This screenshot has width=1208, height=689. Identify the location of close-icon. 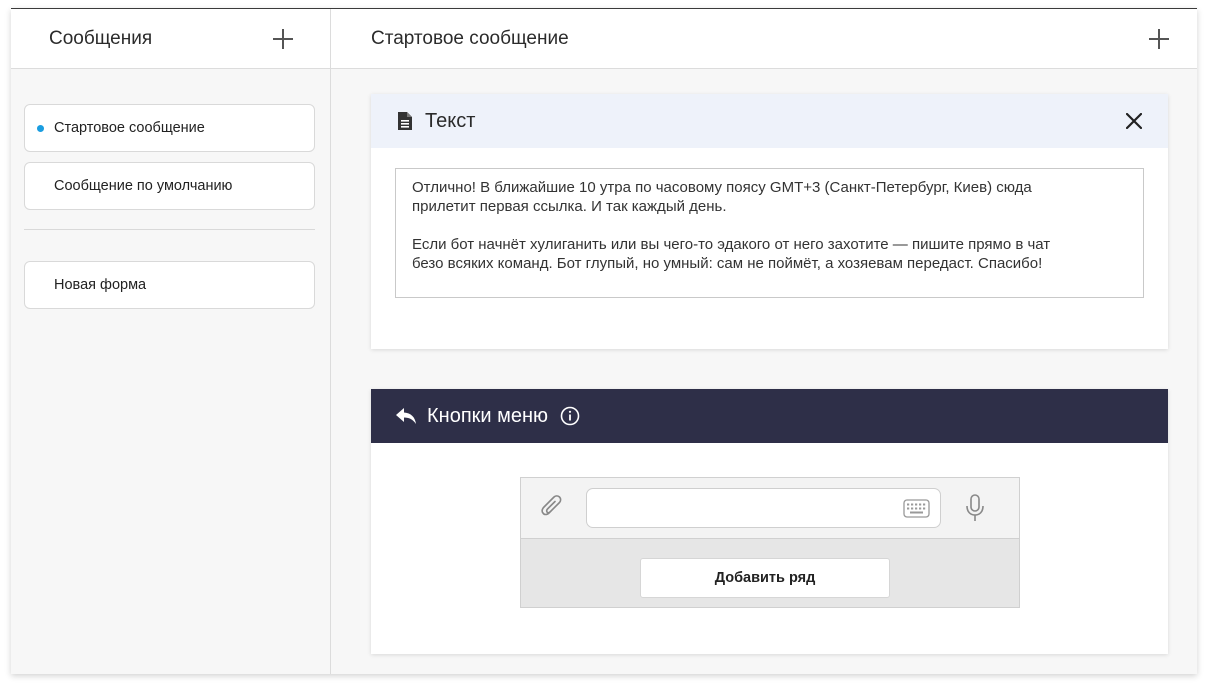
(1134, 121).